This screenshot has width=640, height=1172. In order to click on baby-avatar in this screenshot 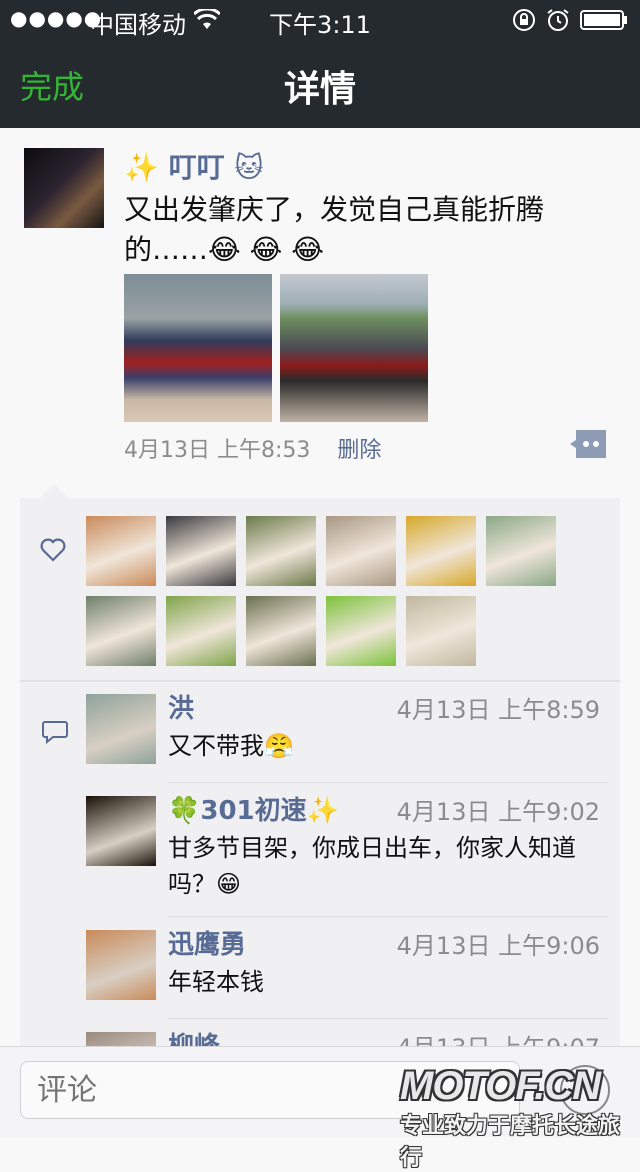, I will do `click(121, 551)`.